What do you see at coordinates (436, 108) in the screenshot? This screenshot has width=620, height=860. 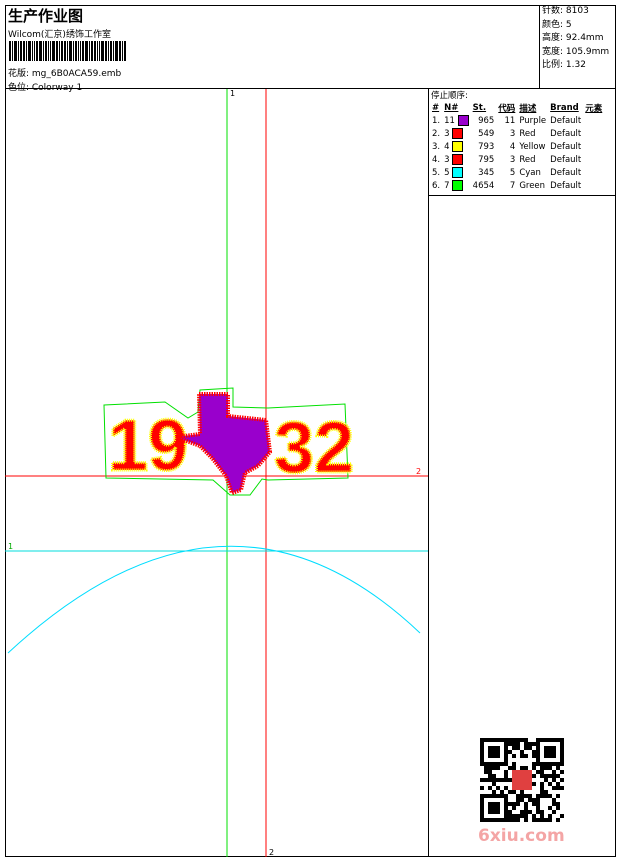 I see `column-header: #` at bounding box center [436, 108].